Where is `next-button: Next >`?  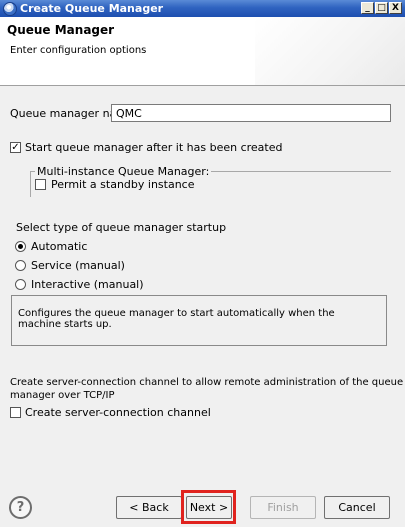
next-button: Next > is located at coordinates (209, 507).